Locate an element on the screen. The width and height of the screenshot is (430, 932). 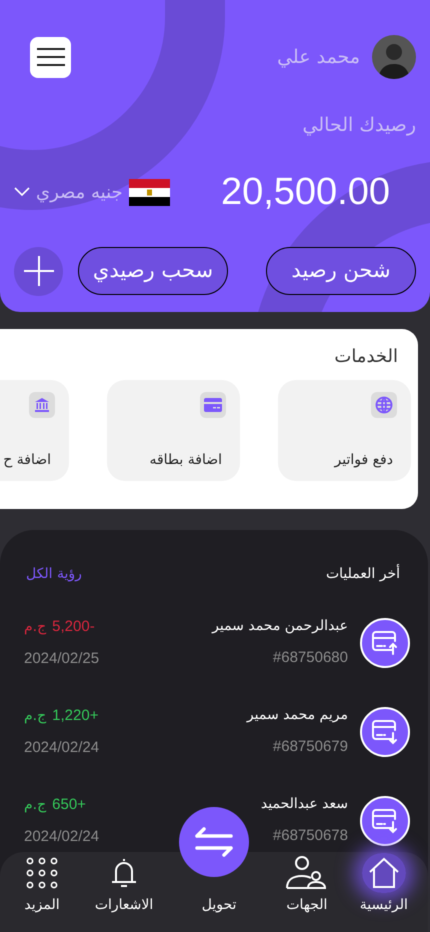
menu-icon is located at coordinates (50, 57).